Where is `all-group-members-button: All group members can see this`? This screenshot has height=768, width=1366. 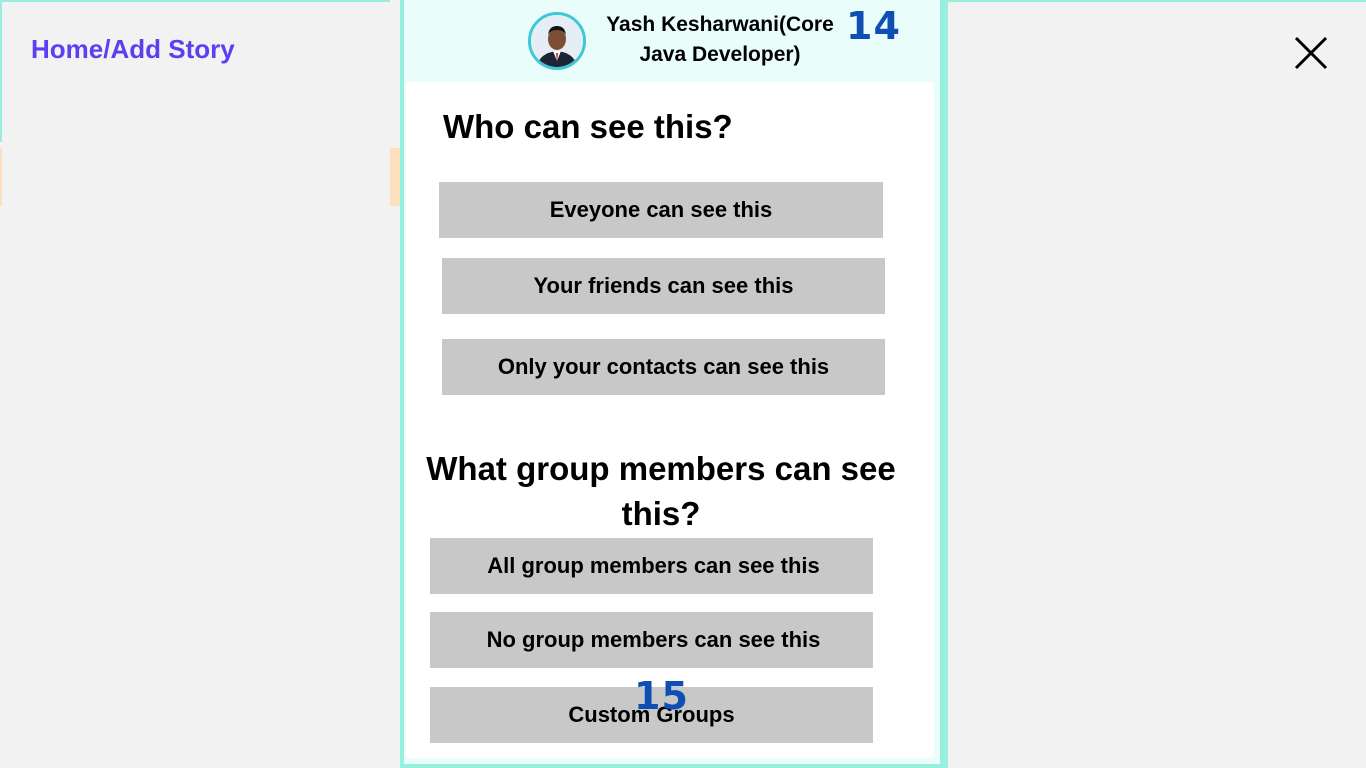 all-group-members-button: All group members can see this is located at coordinates (651, 566).